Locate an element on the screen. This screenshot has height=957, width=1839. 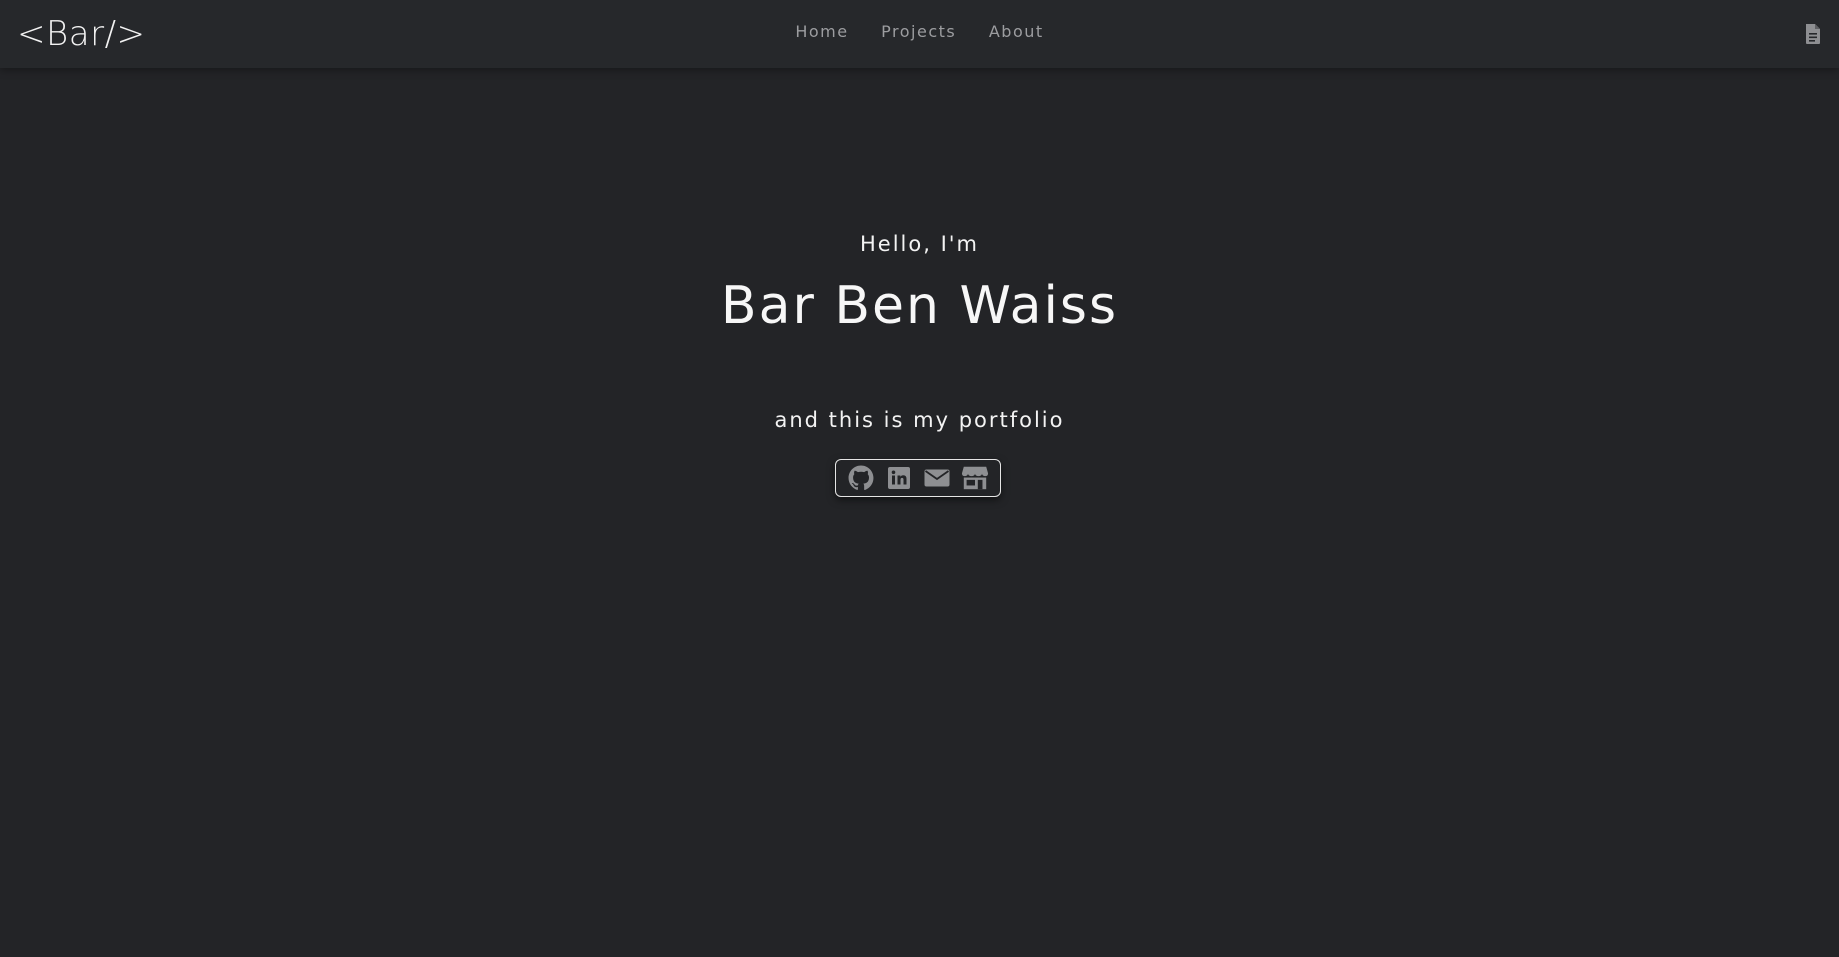
nav-about-link: About is located at coordinates (1016, 31).